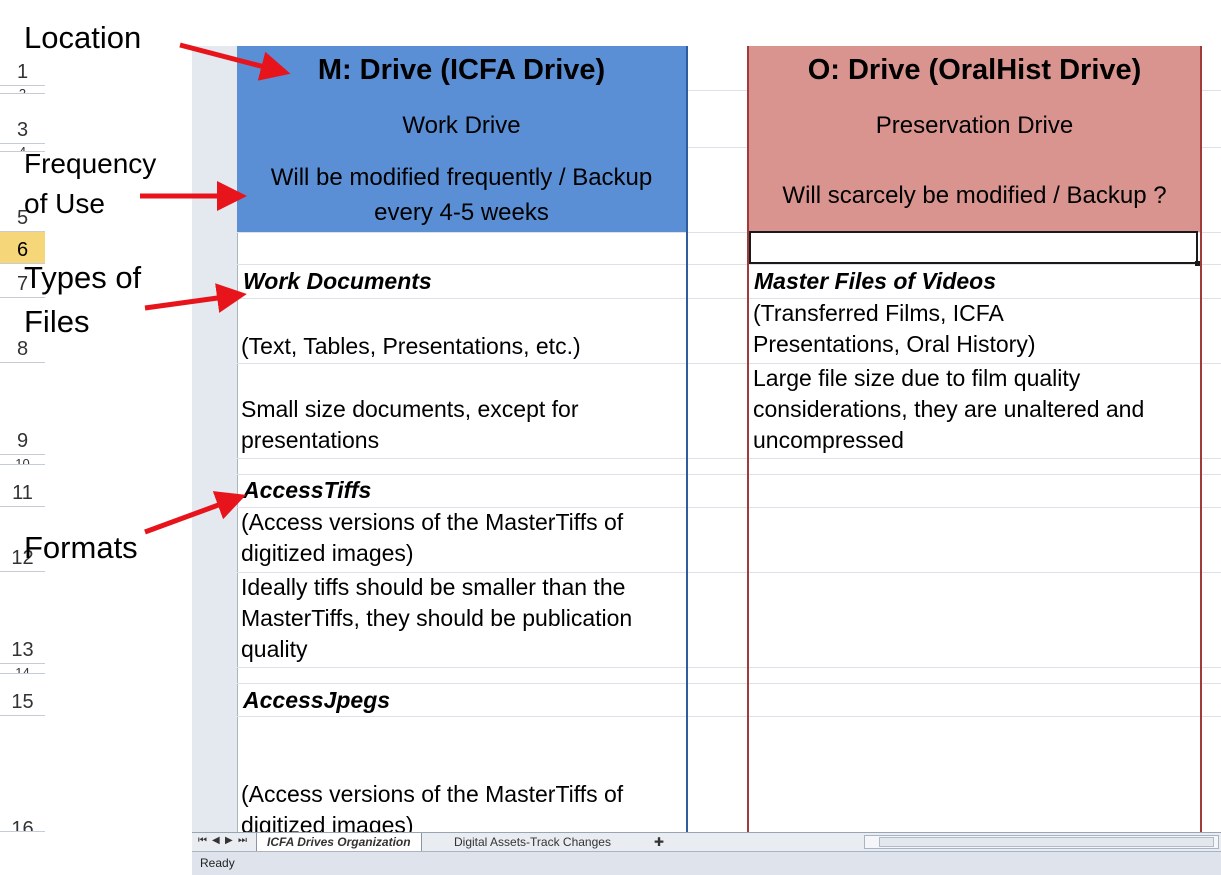 This screenshot has height=875, width=1221. I want to click on first-sheet-icon: ⏮, so click(202, 840).